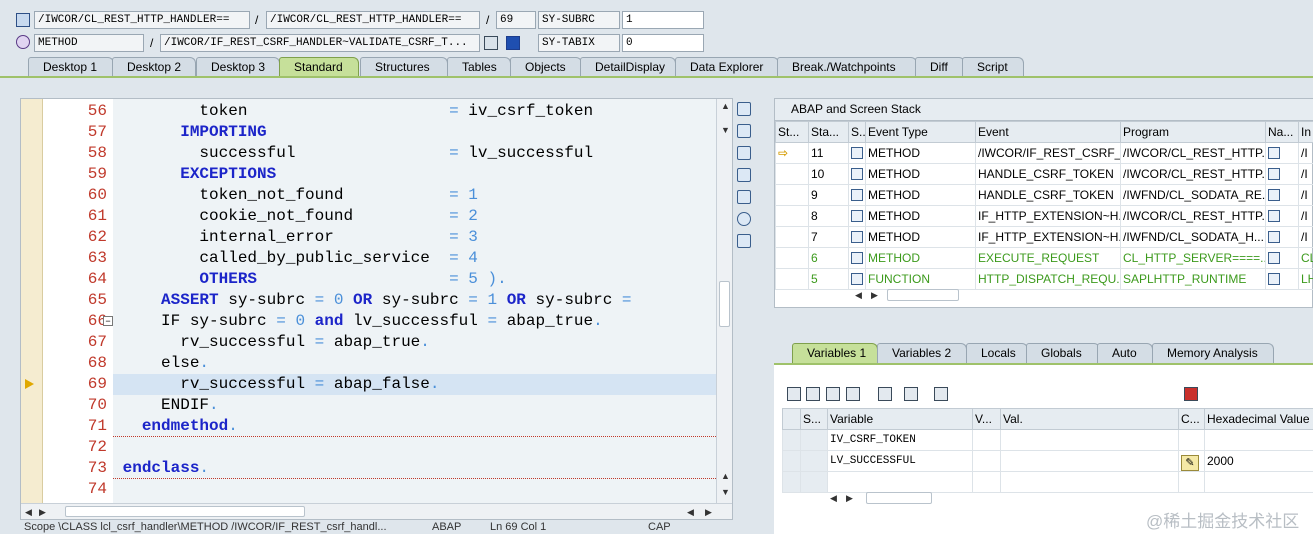 This screenshot has width=1313, height=534. I want to click on column-header: Variable, so click(900, 419).